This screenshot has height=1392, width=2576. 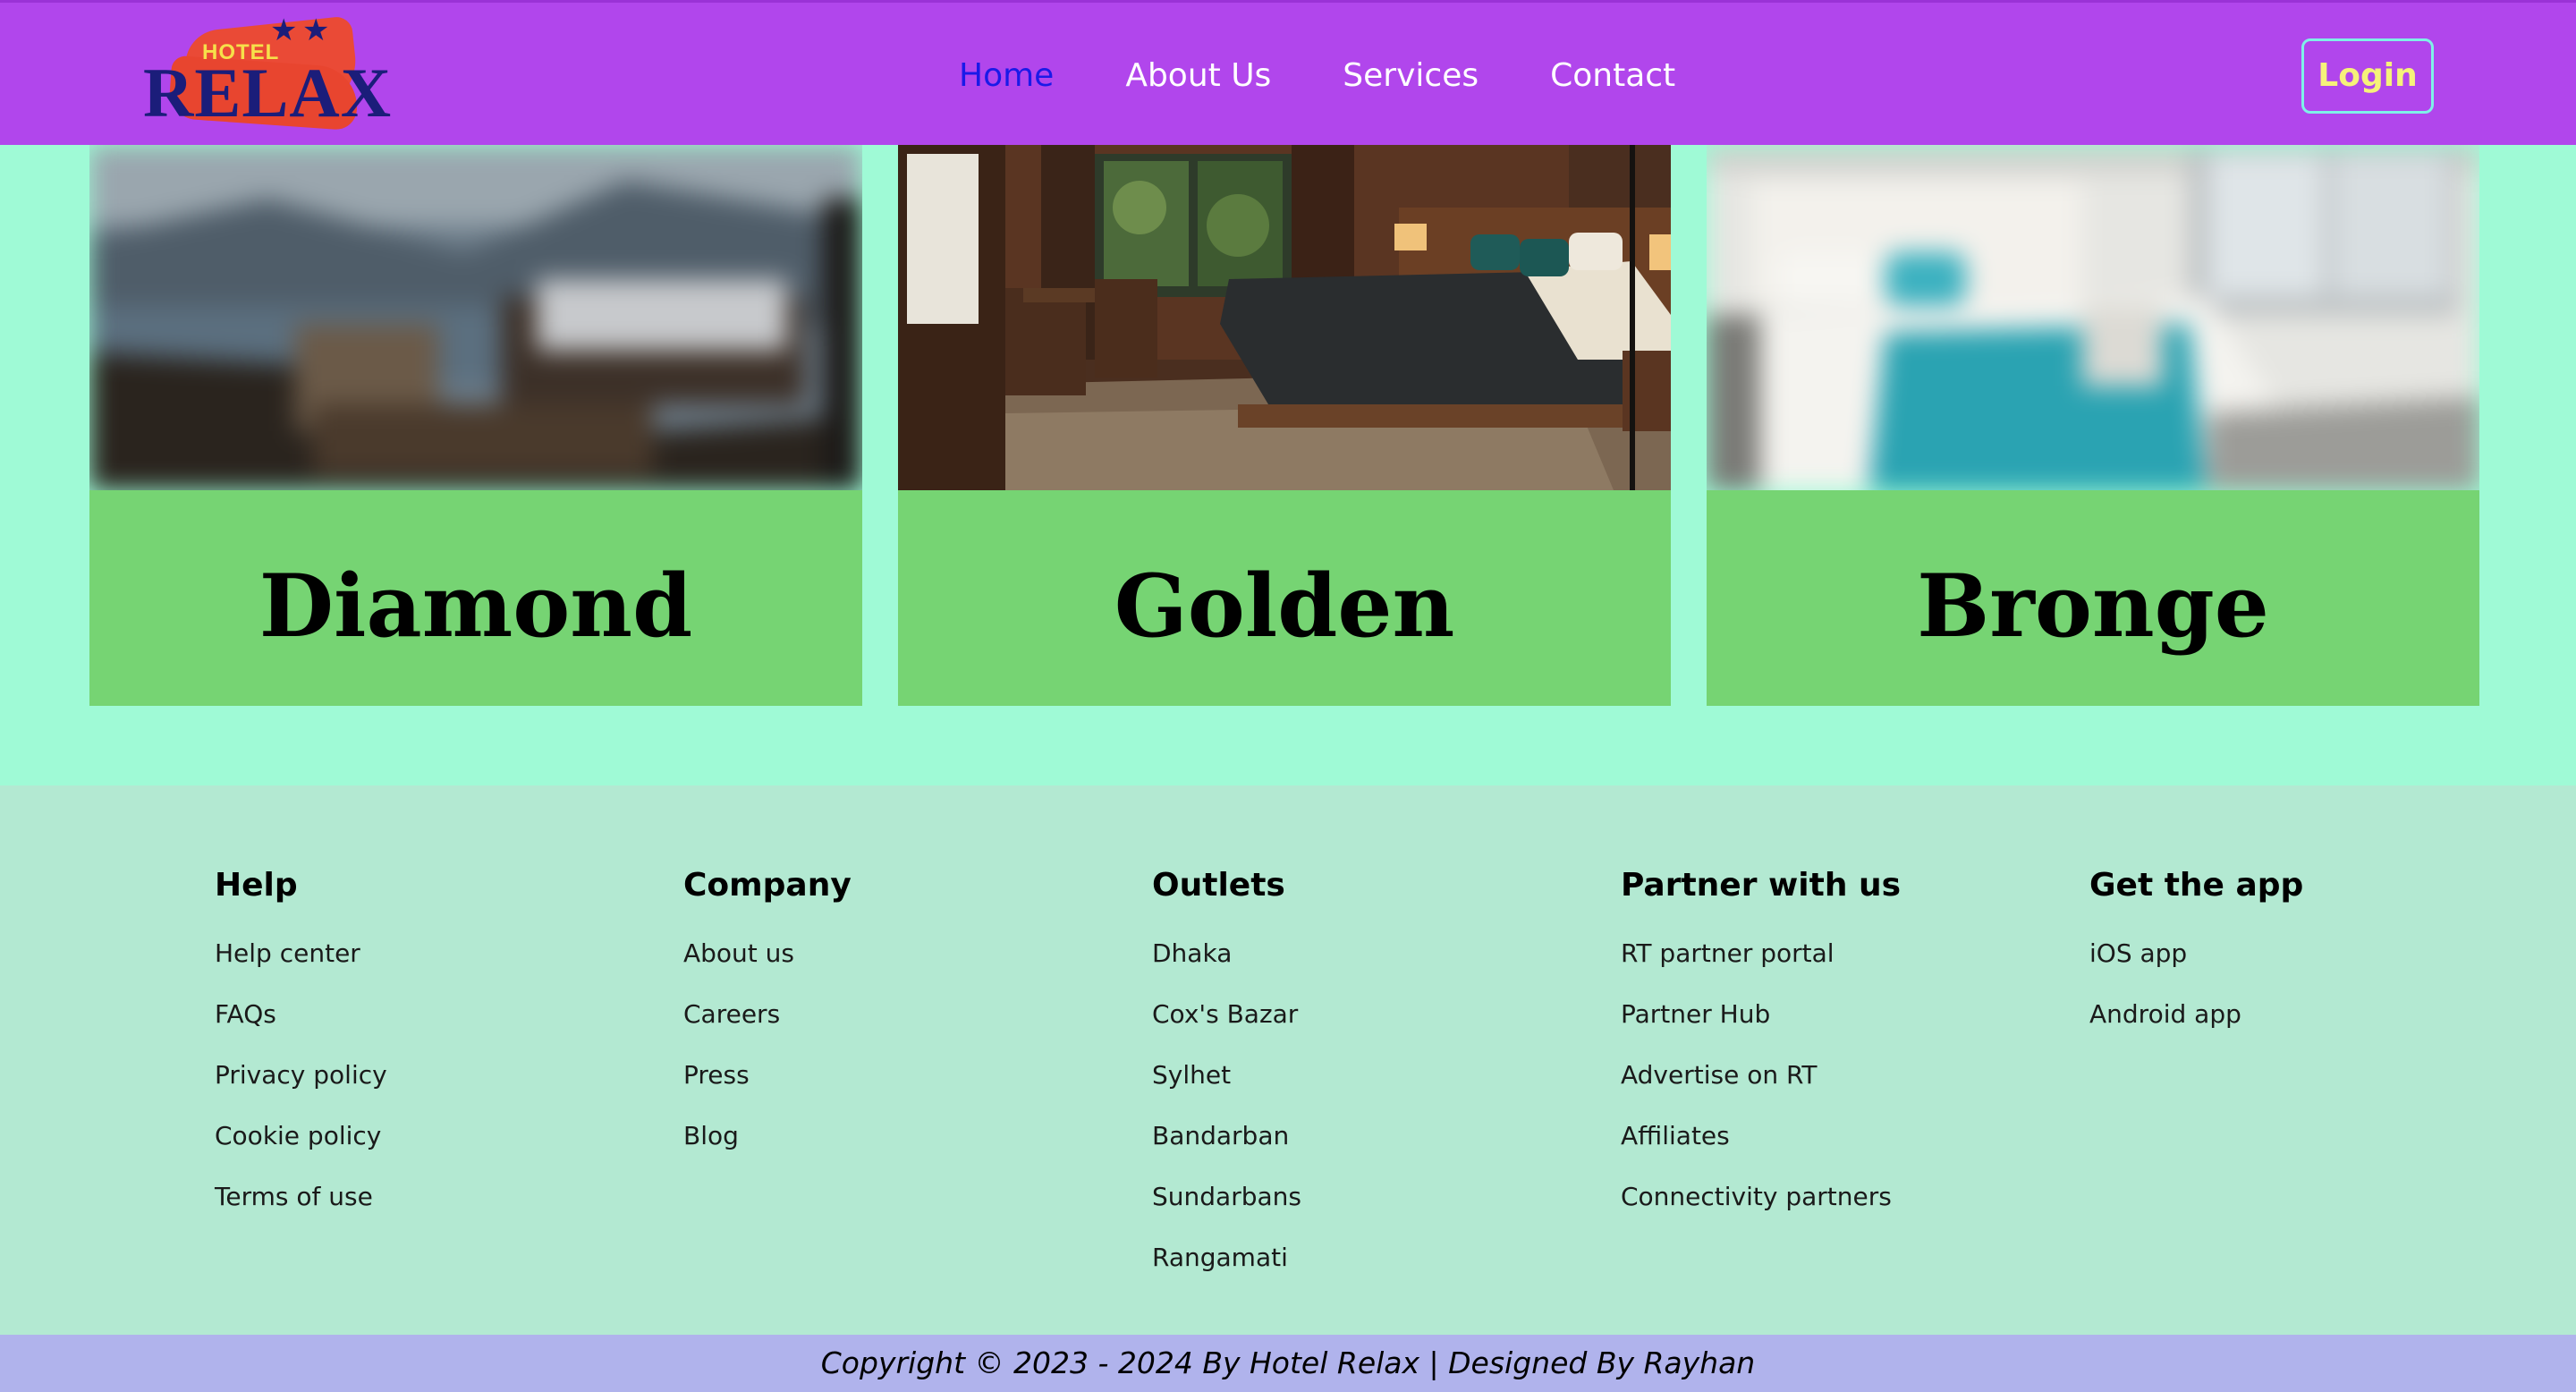 I want to click on footer-link: Careers, so click(x=907, y=1014).